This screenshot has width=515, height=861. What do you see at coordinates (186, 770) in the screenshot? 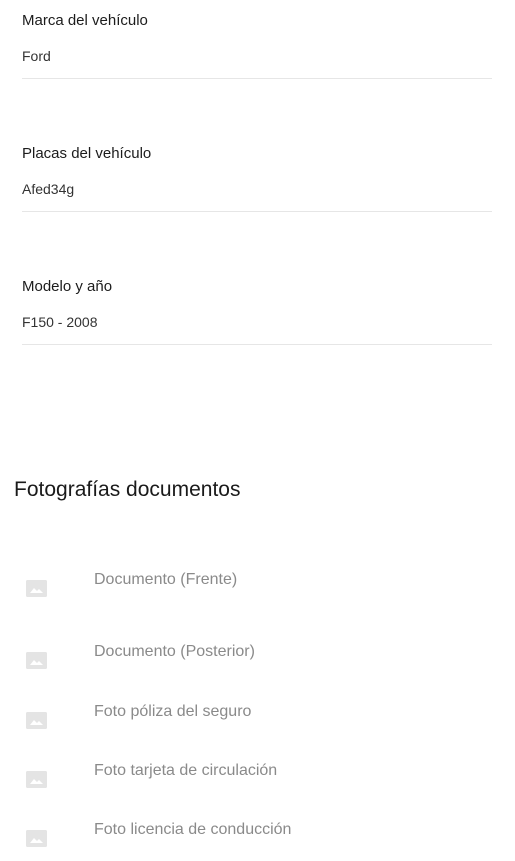
I see `circulation-card-photo-label: Foto tarjeta de circulación` at bounding box center [186, 770].